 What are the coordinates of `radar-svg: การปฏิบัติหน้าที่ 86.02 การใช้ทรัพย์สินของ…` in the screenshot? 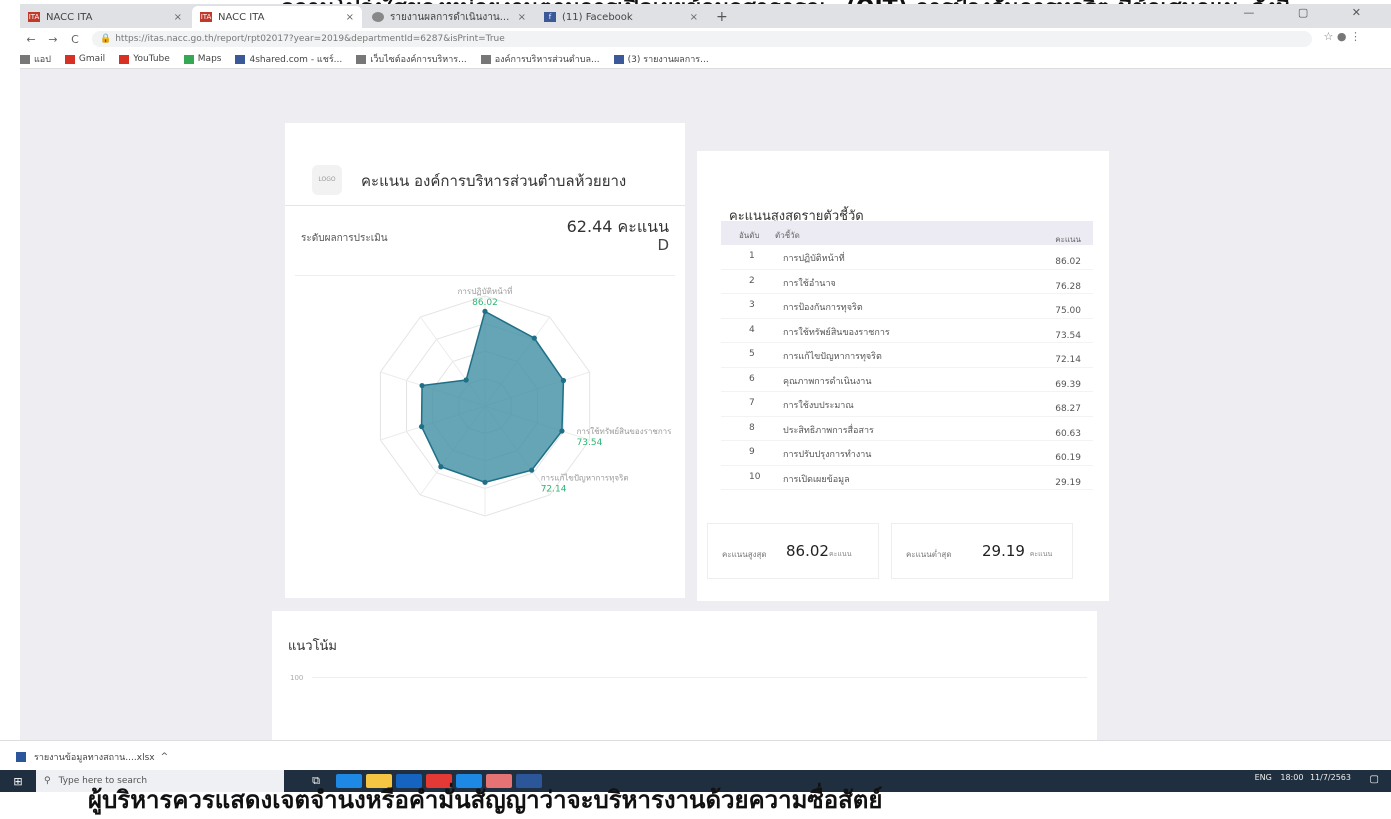 It's located at (526, 401).